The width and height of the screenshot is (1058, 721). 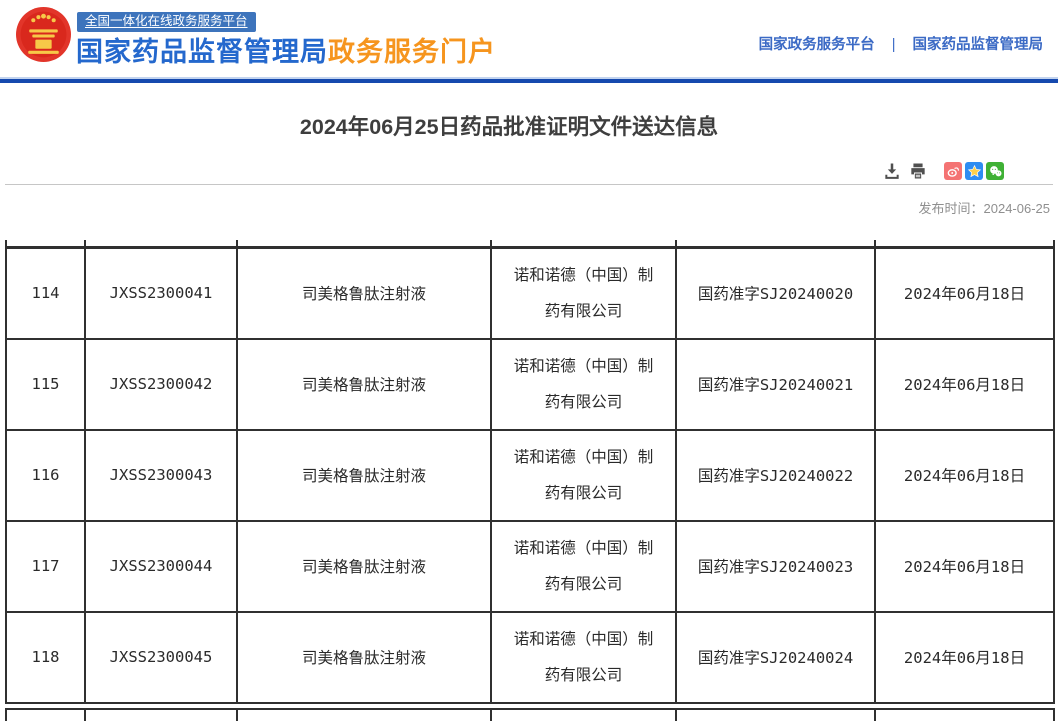 I want to click on table-cell: 118, so click(x=45, y=657).